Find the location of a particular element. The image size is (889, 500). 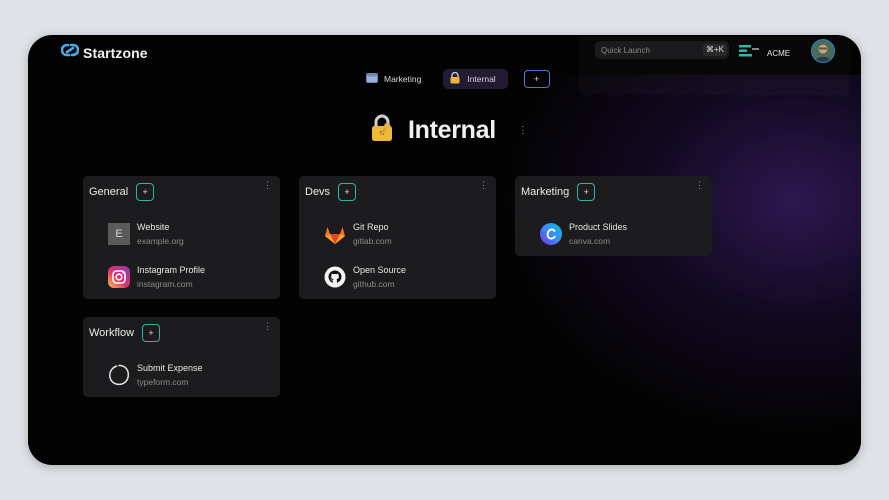

page-title: Internal is located at coordinates (452, 130).